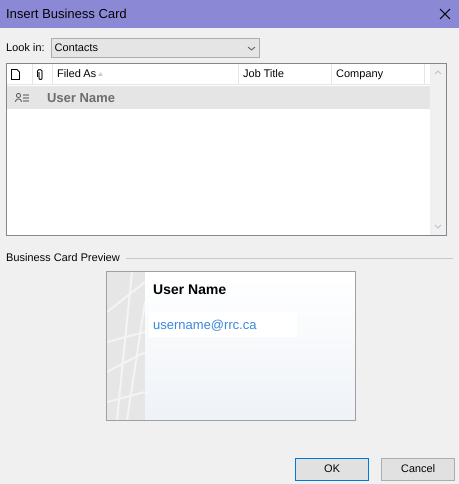  What do you see at coordinates (332, 469) in the screenshot?
I see `dialog-button: OK` at bounding box center [332, 469].